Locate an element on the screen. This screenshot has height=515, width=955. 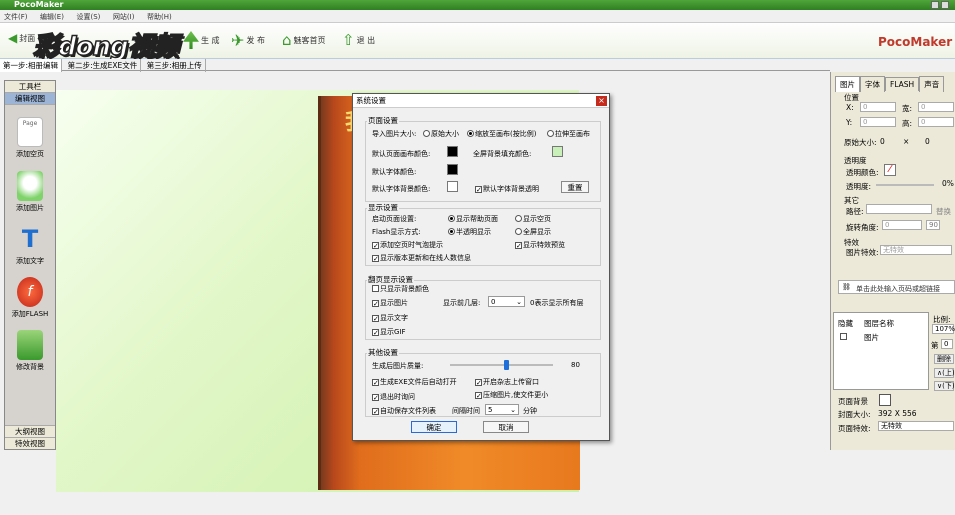
reset-button: 重置 is located at coordinates (575, 187).